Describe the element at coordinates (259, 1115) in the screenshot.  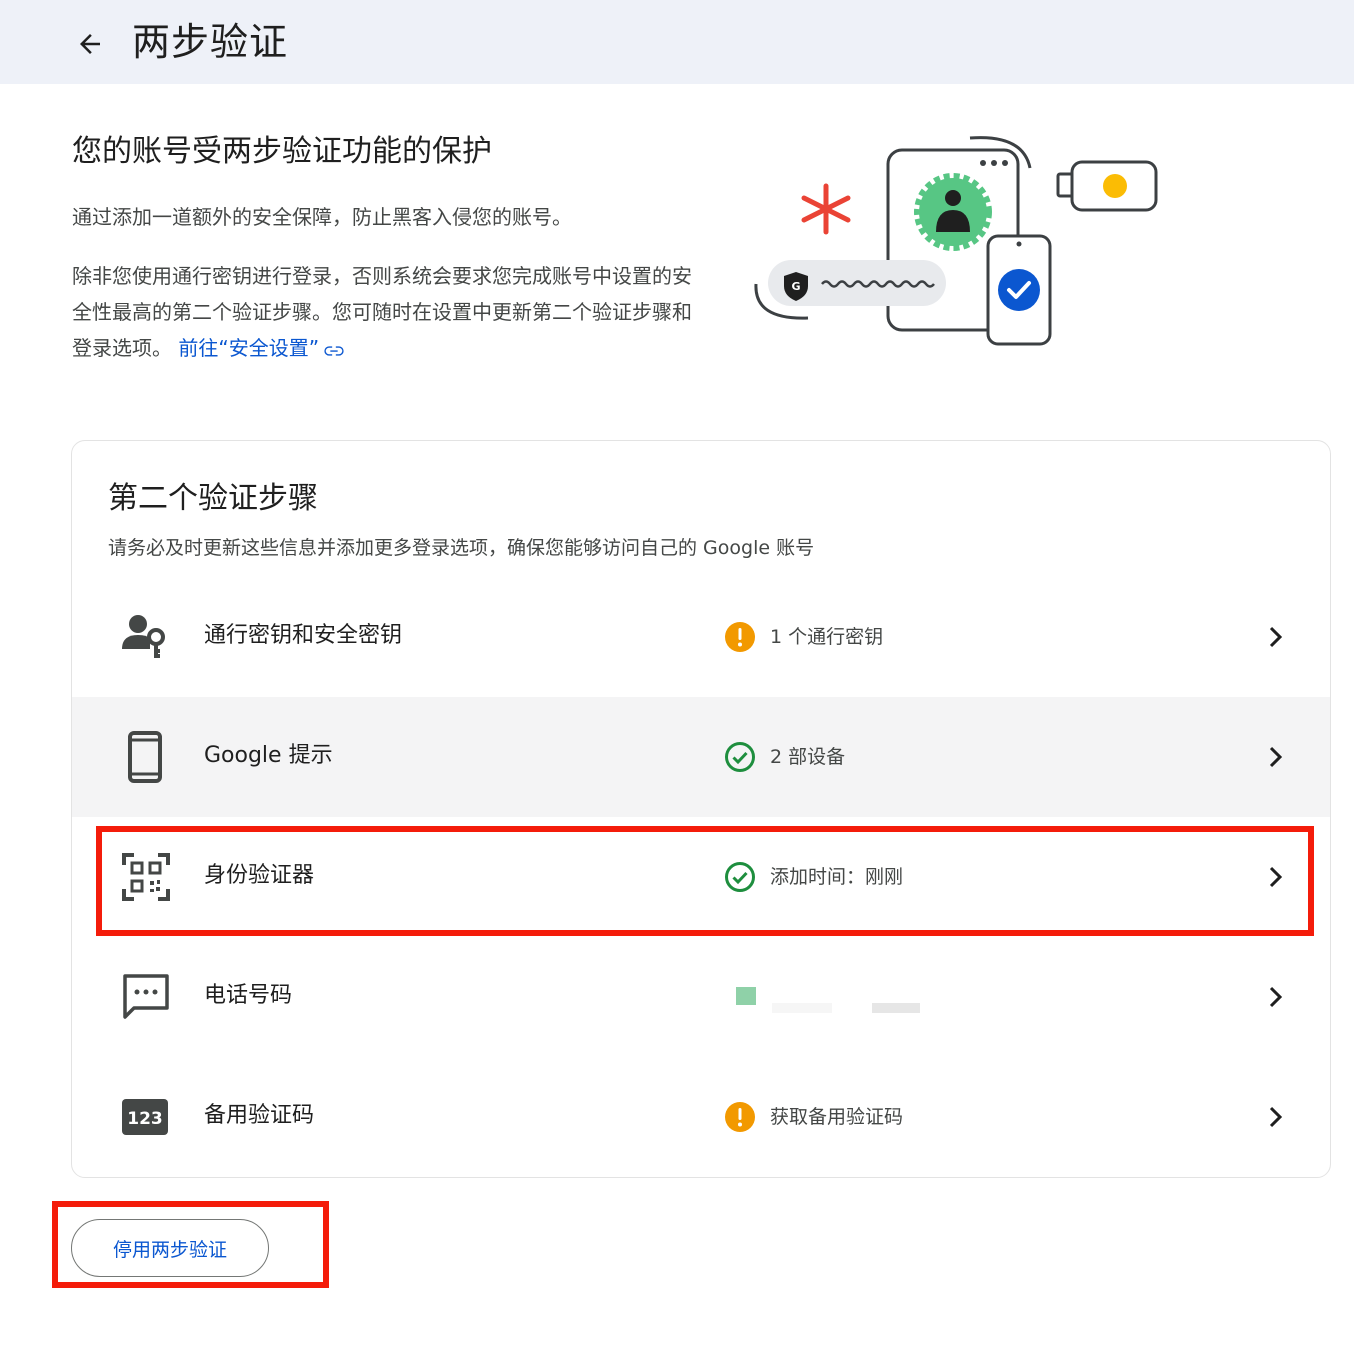
I see `option-label: 备用验证码` at that location.